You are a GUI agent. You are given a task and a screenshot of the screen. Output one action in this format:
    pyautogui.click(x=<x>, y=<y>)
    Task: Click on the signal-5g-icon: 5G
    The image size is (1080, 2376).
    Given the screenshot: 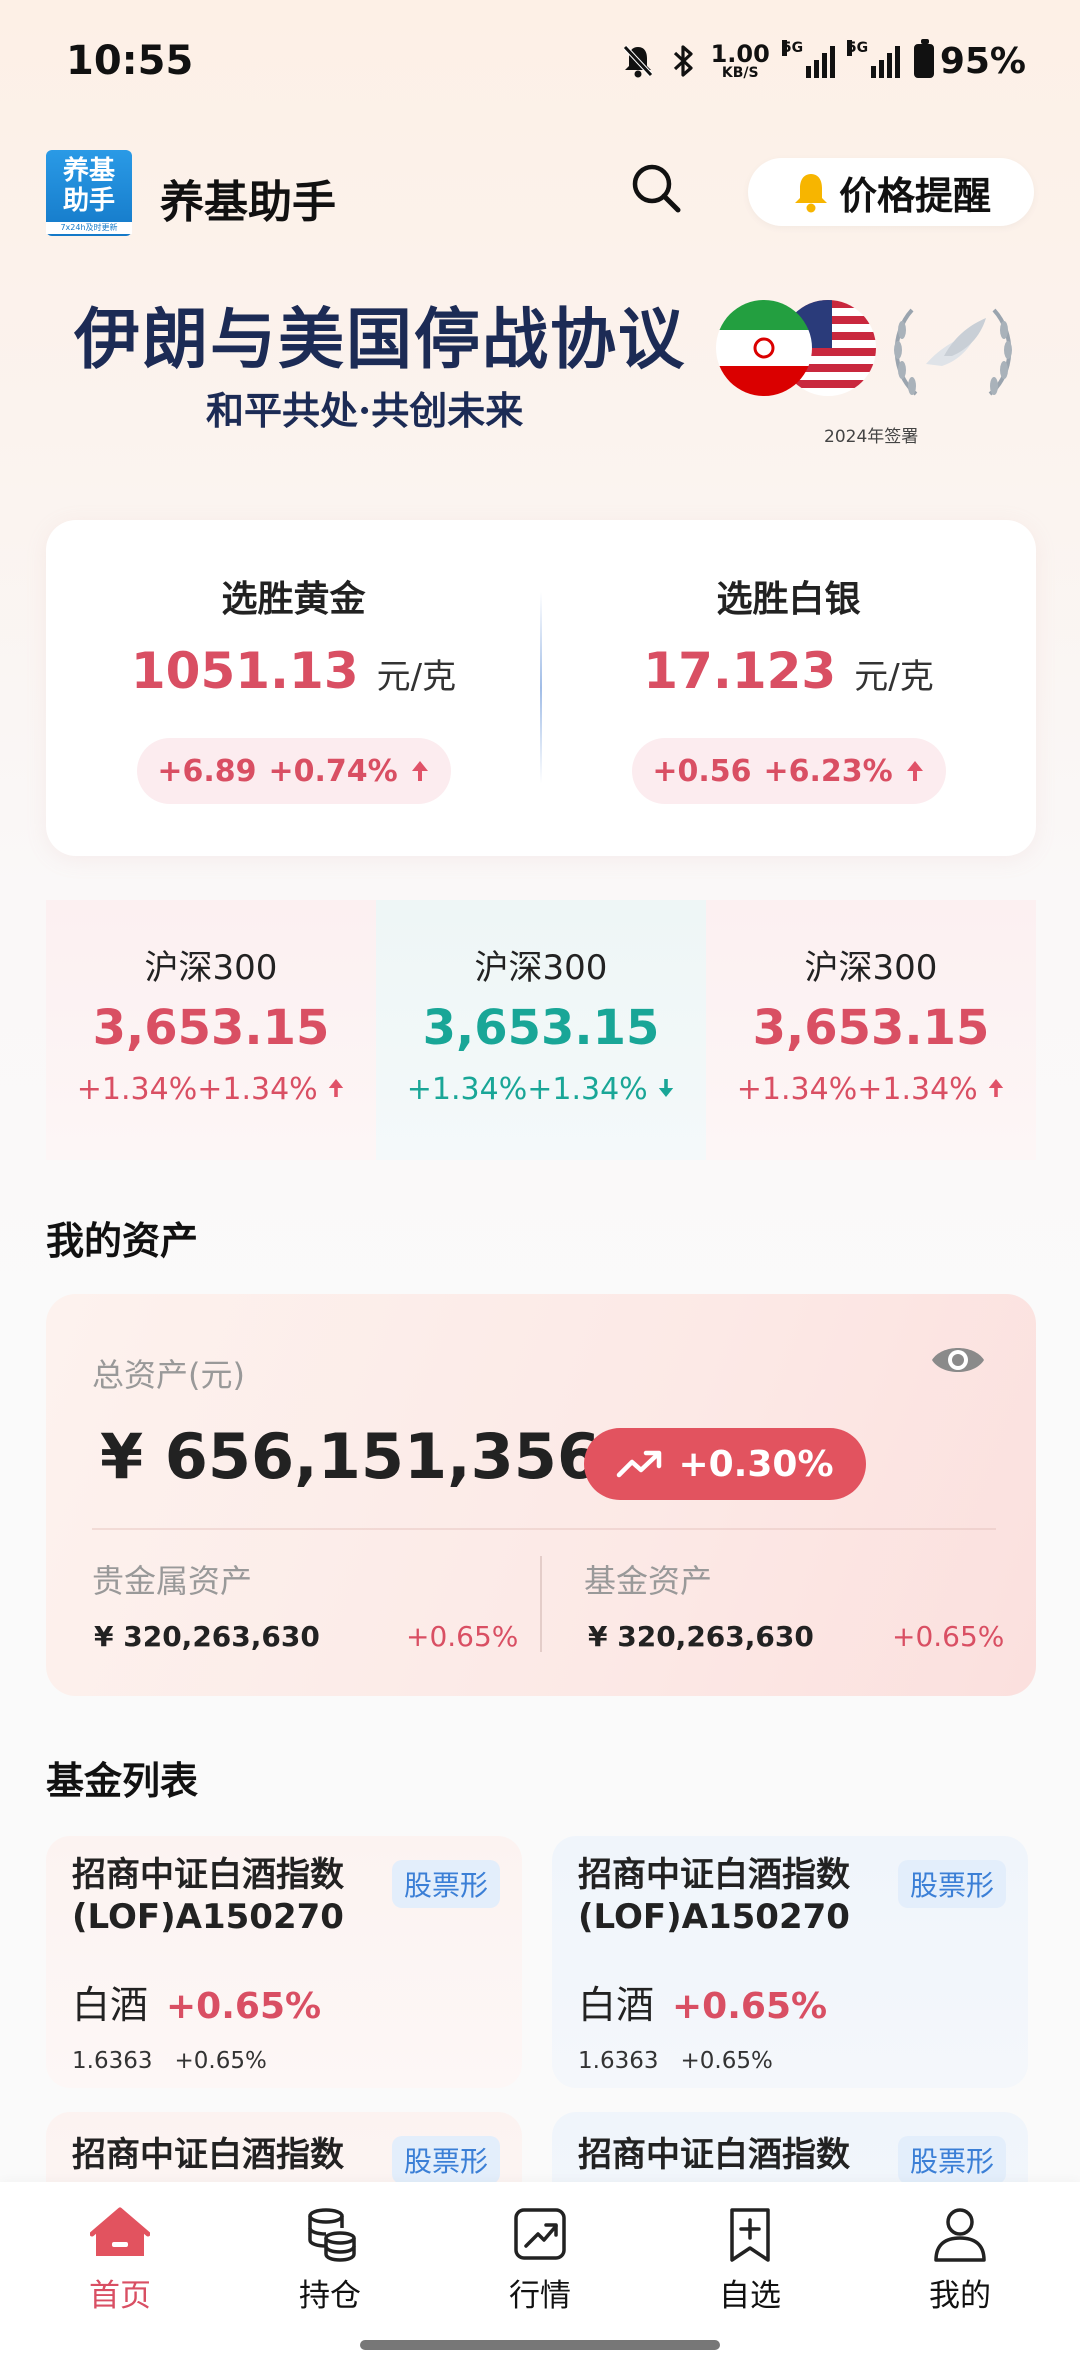 What is the action you would take?
    pyautogui.click(x=808, y=59)
    